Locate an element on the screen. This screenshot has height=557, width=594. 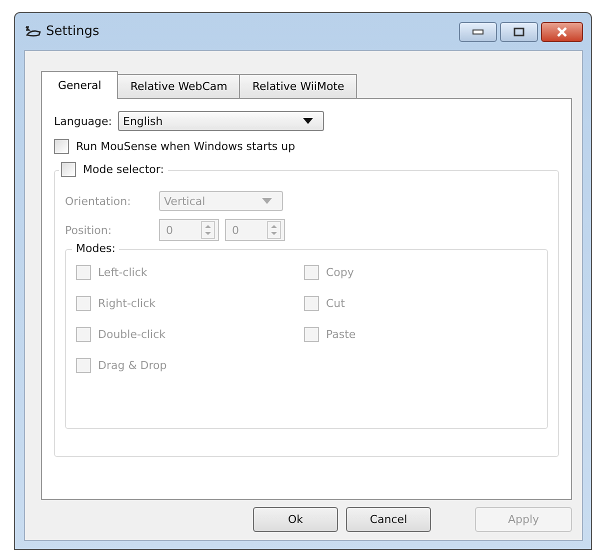
orientation-label: Orientation: is located at coordinates (98, 201).